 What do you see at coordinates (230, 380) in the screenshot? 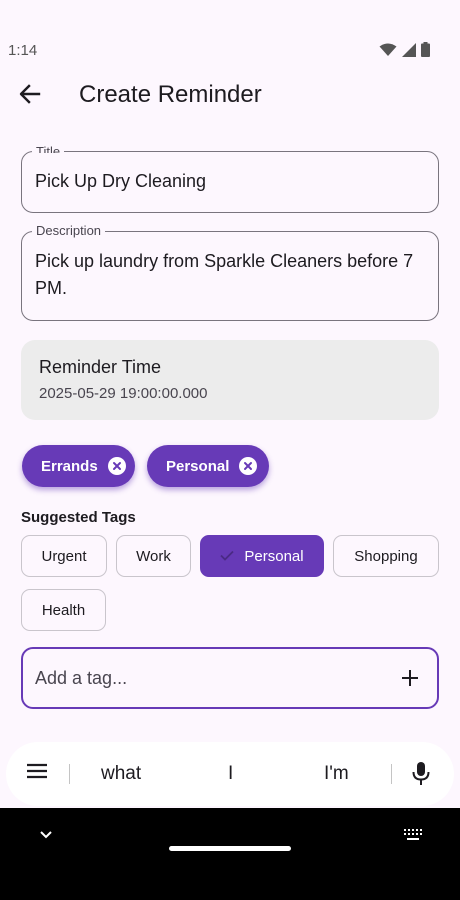
I see `reminder-time-card: Reminder Time 2025-05-29 19:00:00.000` at bounding box center [230, 380].